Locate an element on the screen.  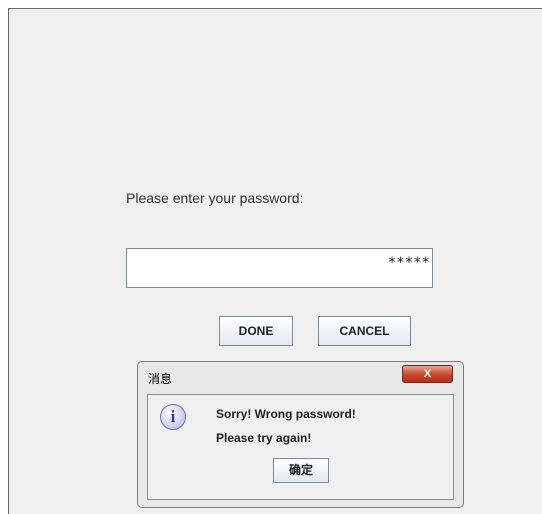
password-prompt-label: Please enter your password: is located at coordinates (215, 198).